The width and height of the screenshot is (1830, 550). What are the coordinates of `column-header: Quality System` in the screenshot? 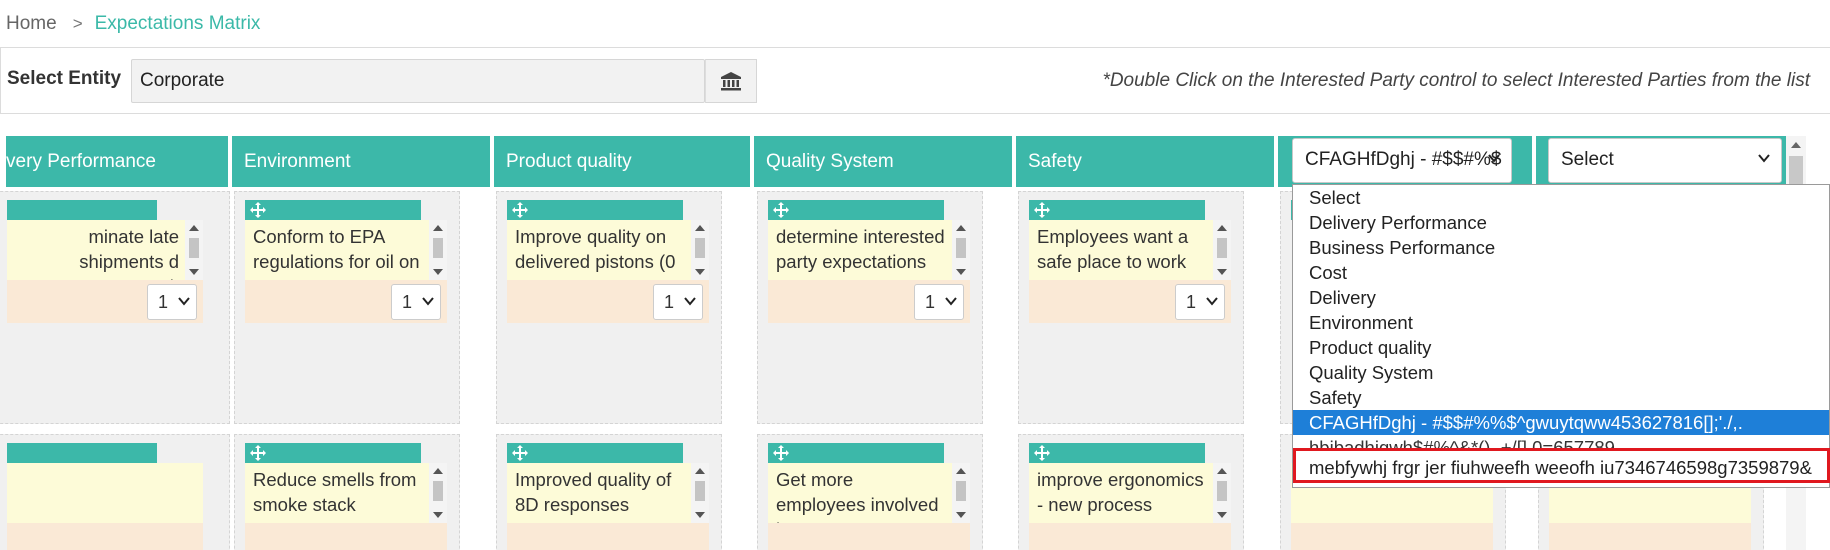 It's located at (883, 161).